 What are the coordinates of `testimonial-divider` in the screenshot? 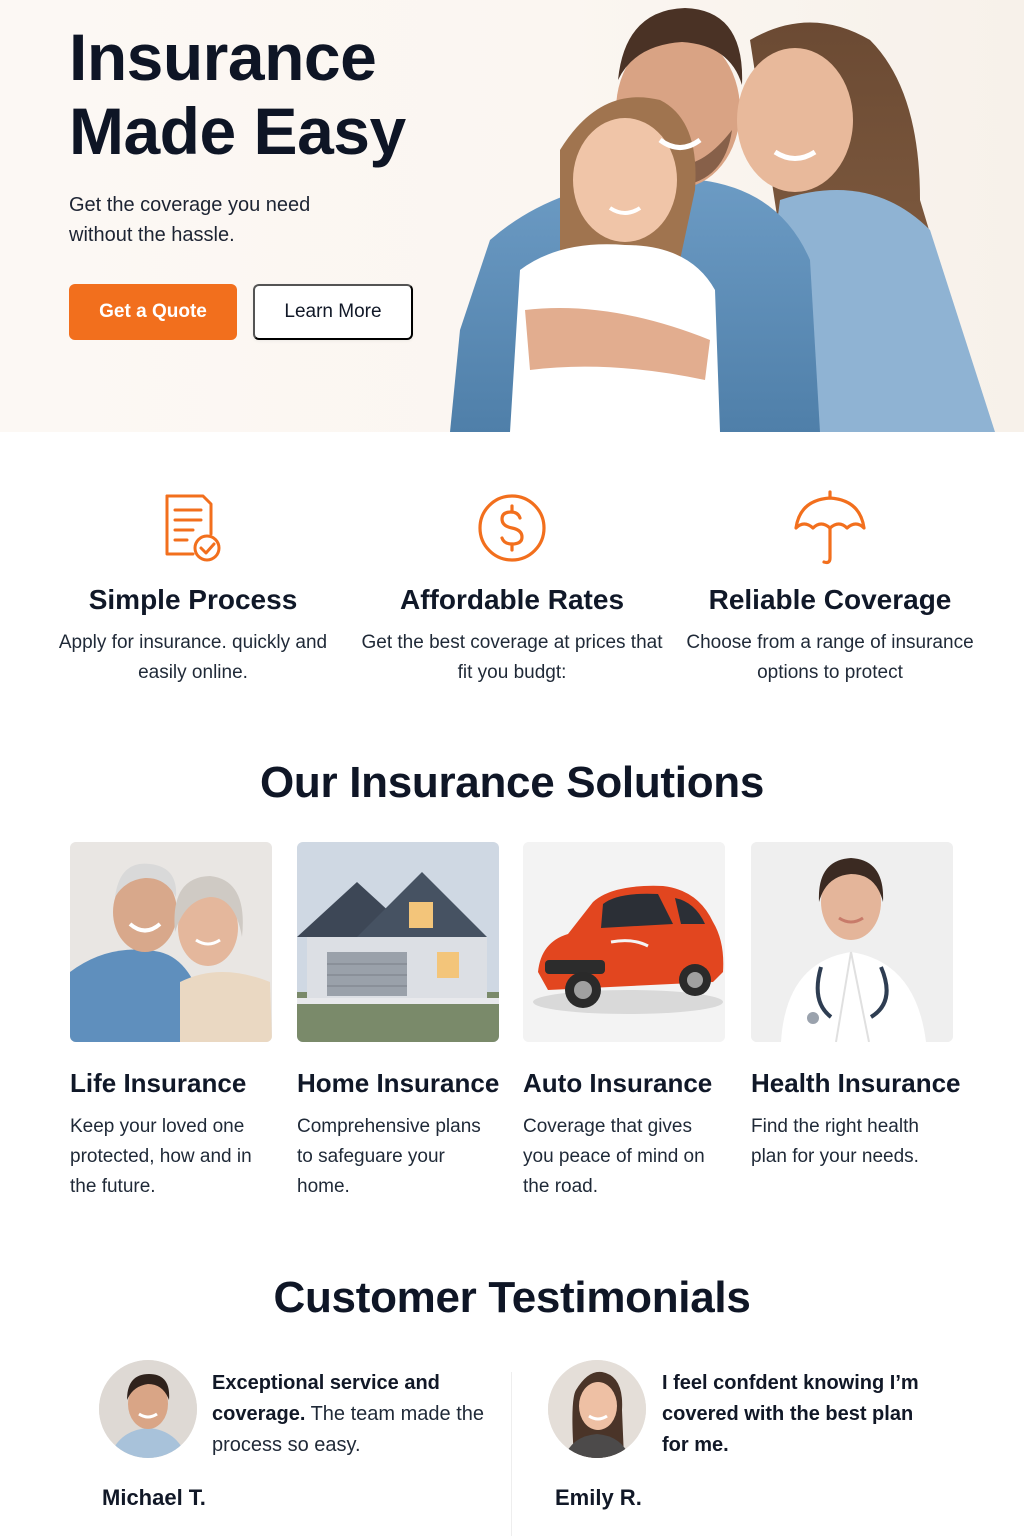 It's located at (511, 1454).